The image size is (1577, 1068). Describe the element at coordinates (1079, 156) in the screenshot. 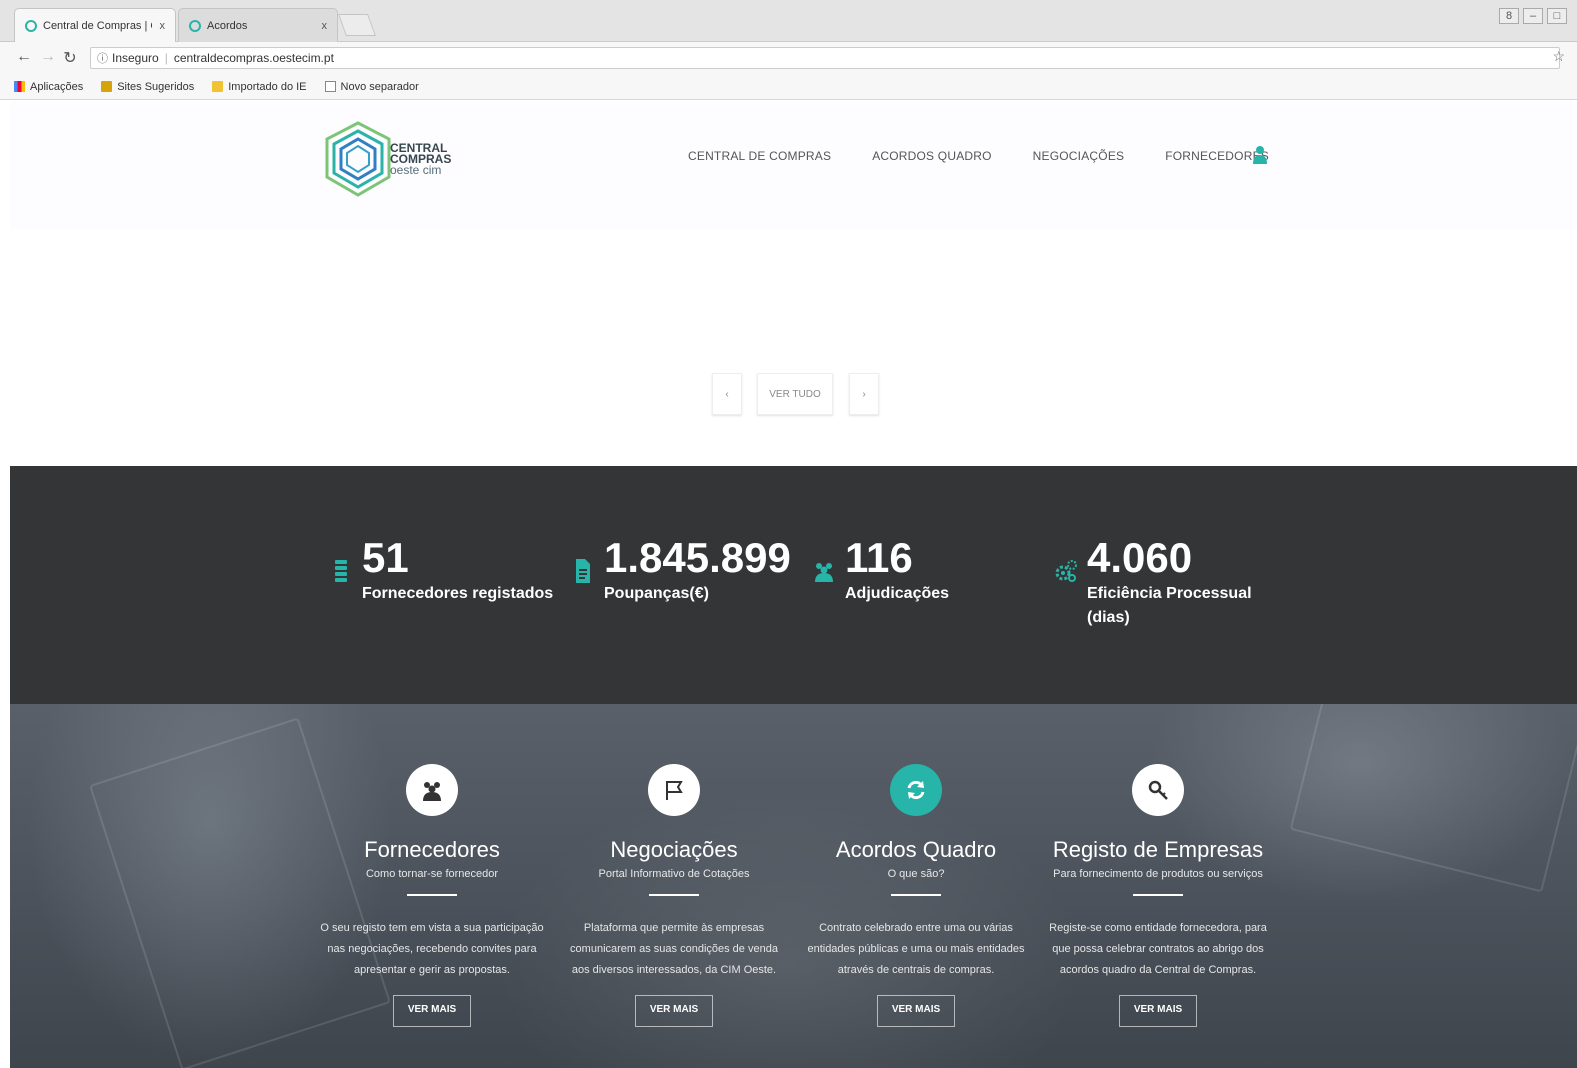

I see `nav-item-negociacoes: NEGOCIAÇÕES` at that location.